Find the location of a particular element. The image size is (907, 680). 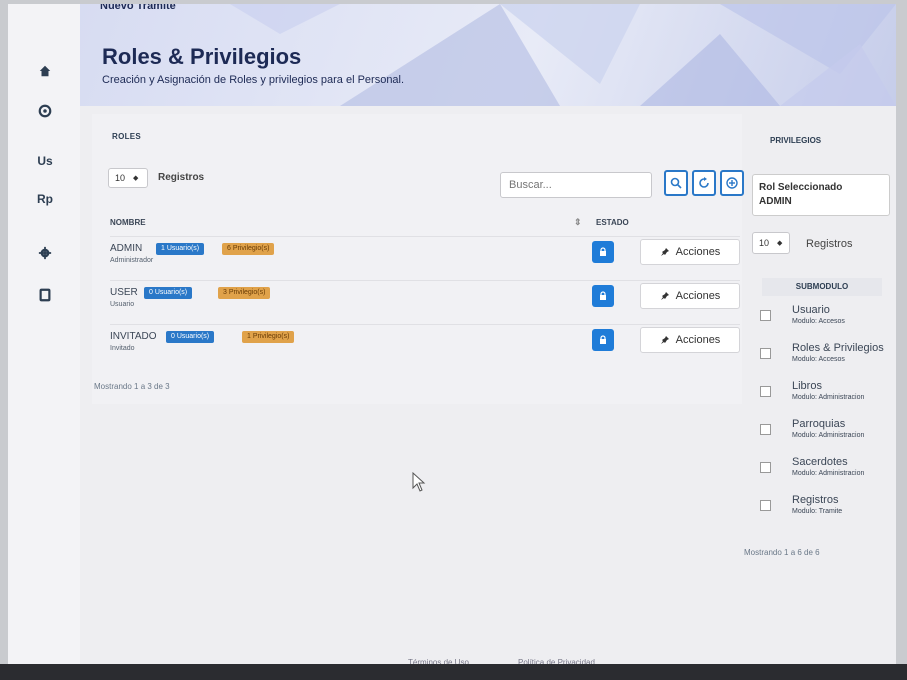

role-name: ADMIN is located at coordinates (126, 248).